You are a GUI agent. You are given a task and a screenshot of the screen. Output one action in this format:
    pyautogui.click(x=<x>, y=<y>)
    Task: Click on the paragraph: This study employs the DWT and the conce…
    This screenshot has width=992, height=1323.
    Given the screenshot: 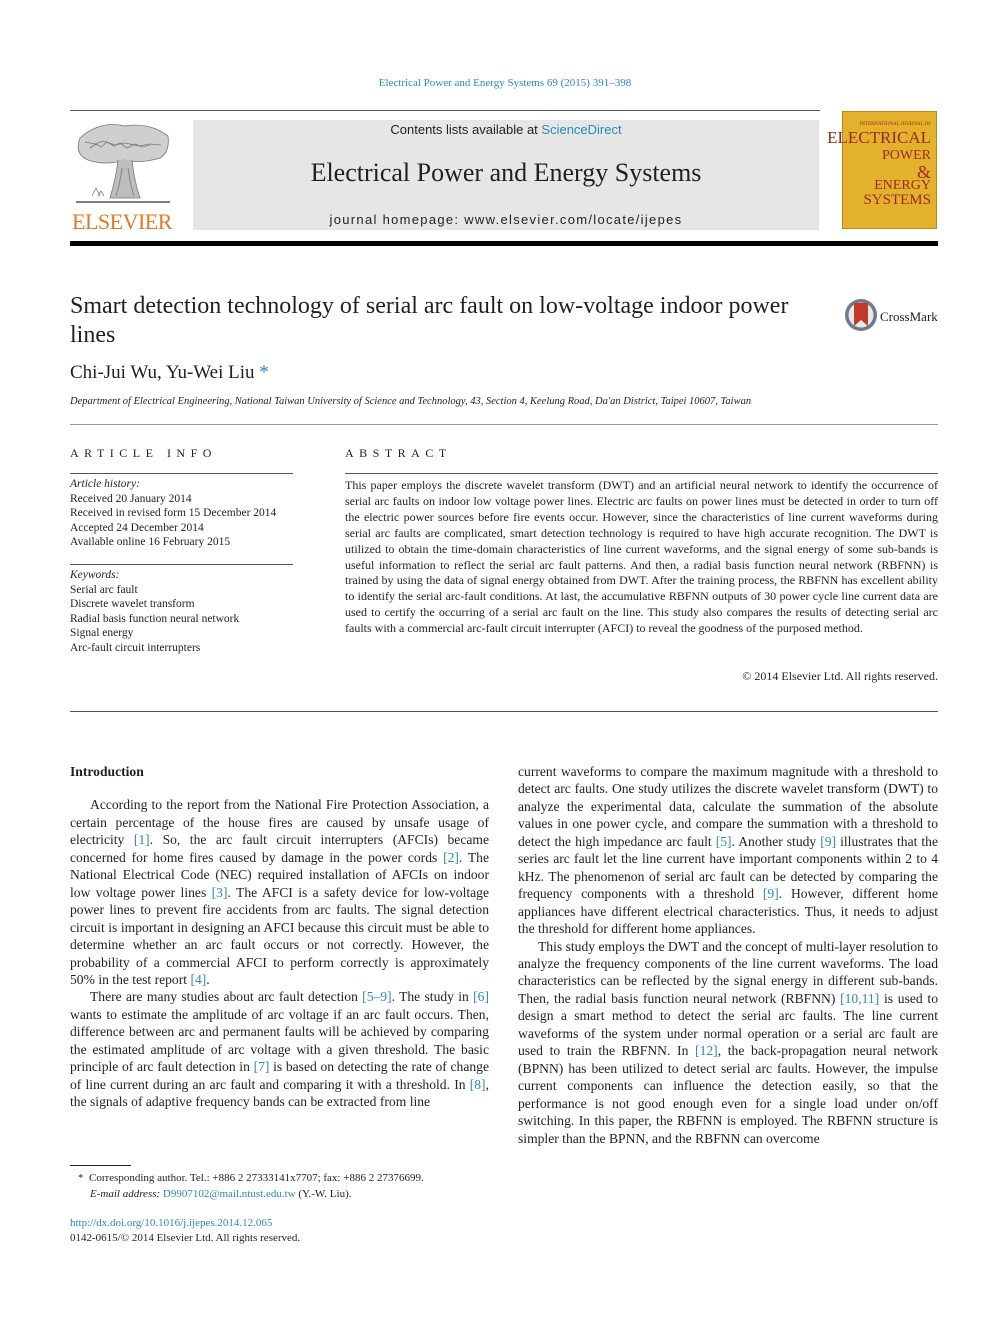 What is the action you would take?
    pyautogui.click(x=728, y=1042)
    